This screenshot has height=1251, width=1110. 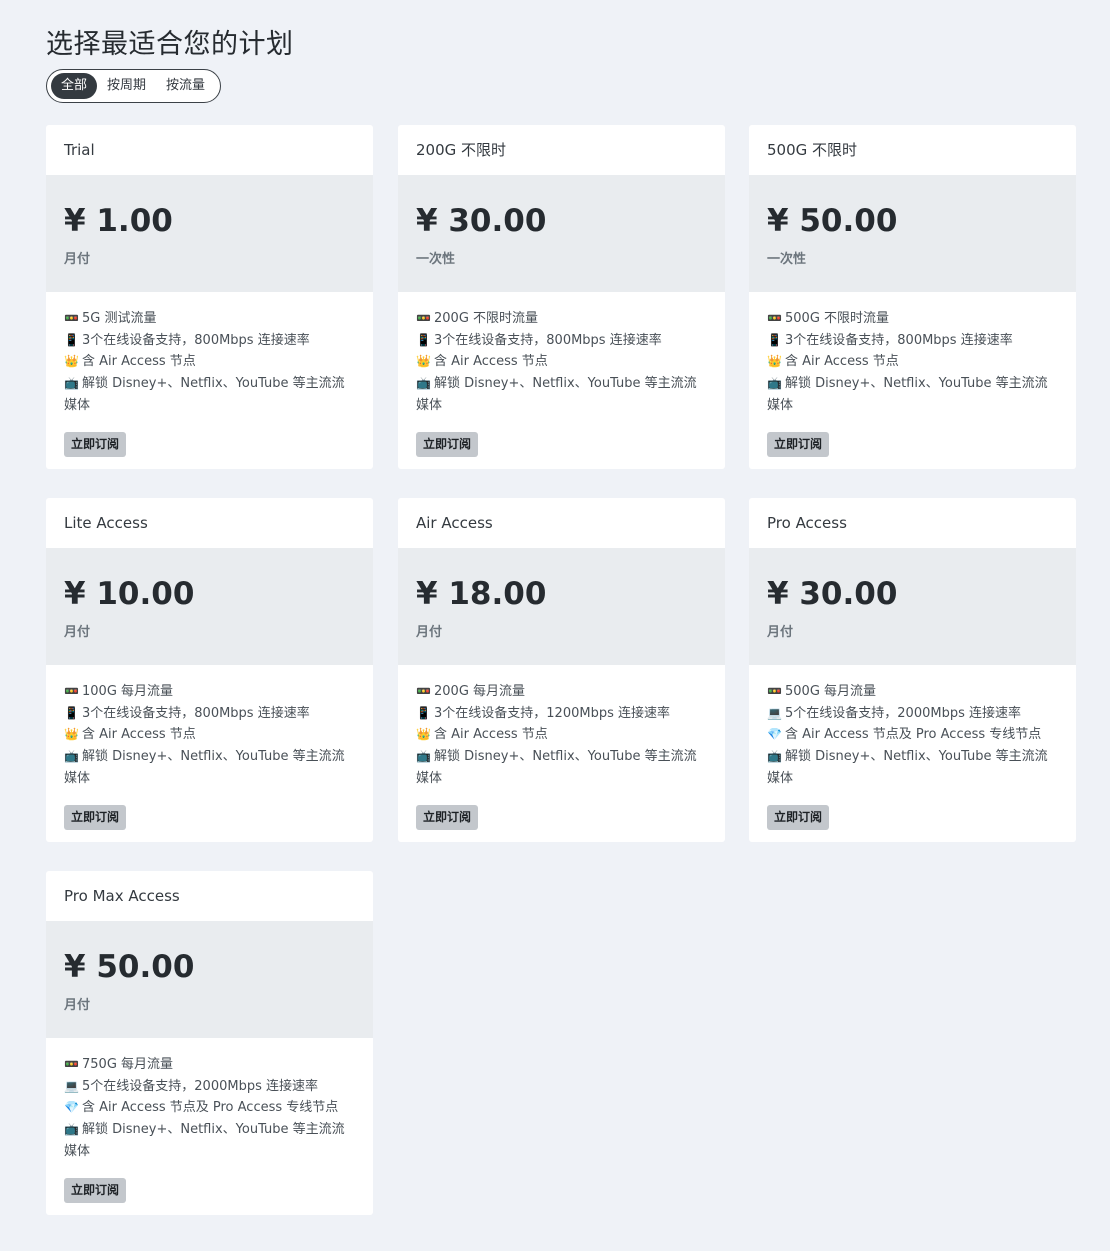 I want to click on plan-feature-item: 🚥 200G 不限时流量, so click(x=561, y=319).